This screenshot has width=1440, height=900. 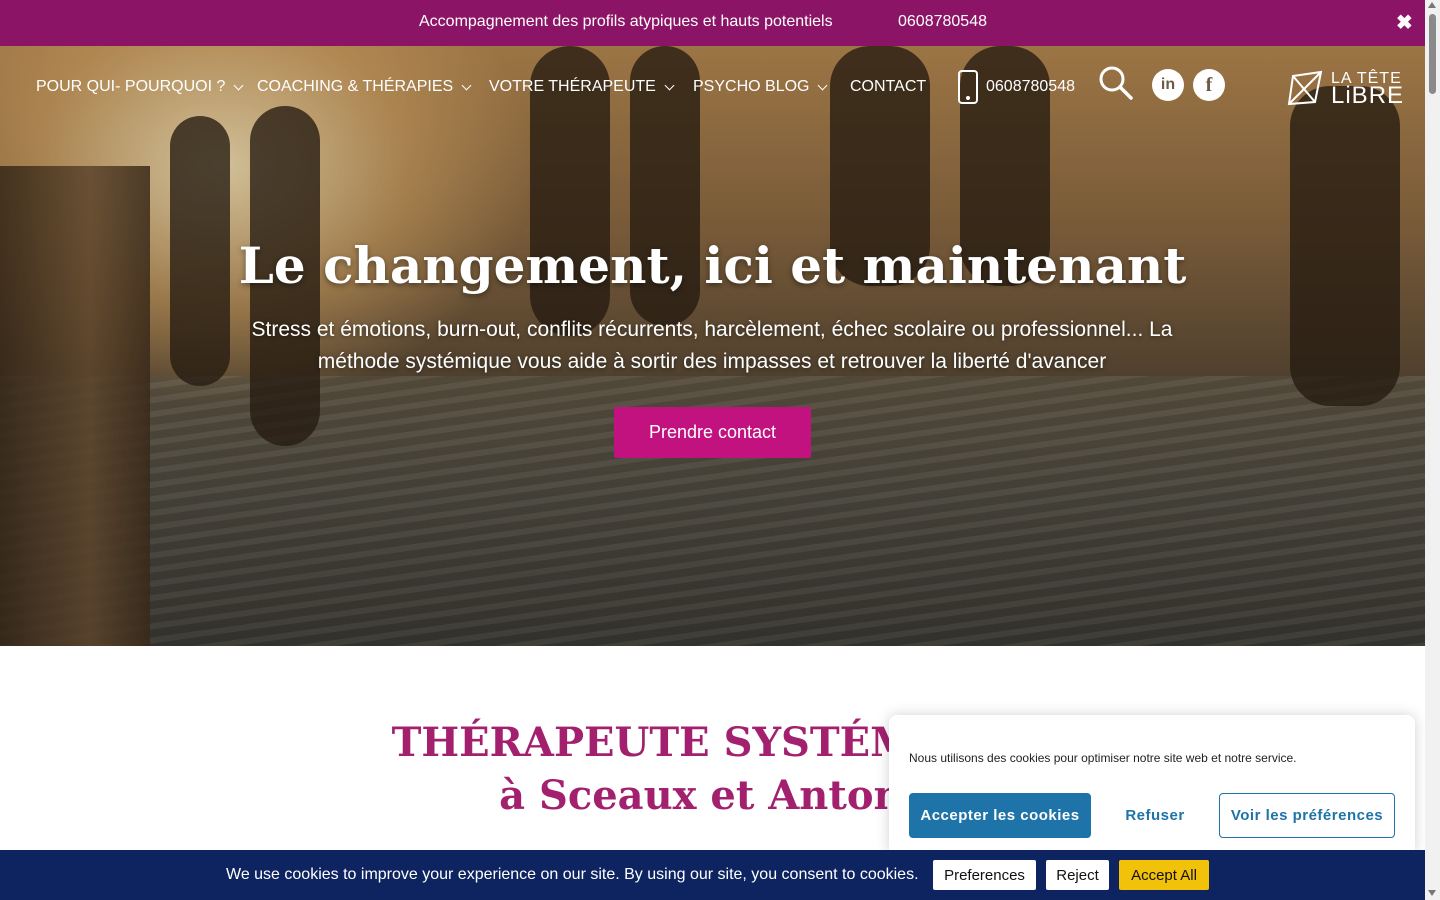 I want to click on search-icon, so click(x=1116, y=83).